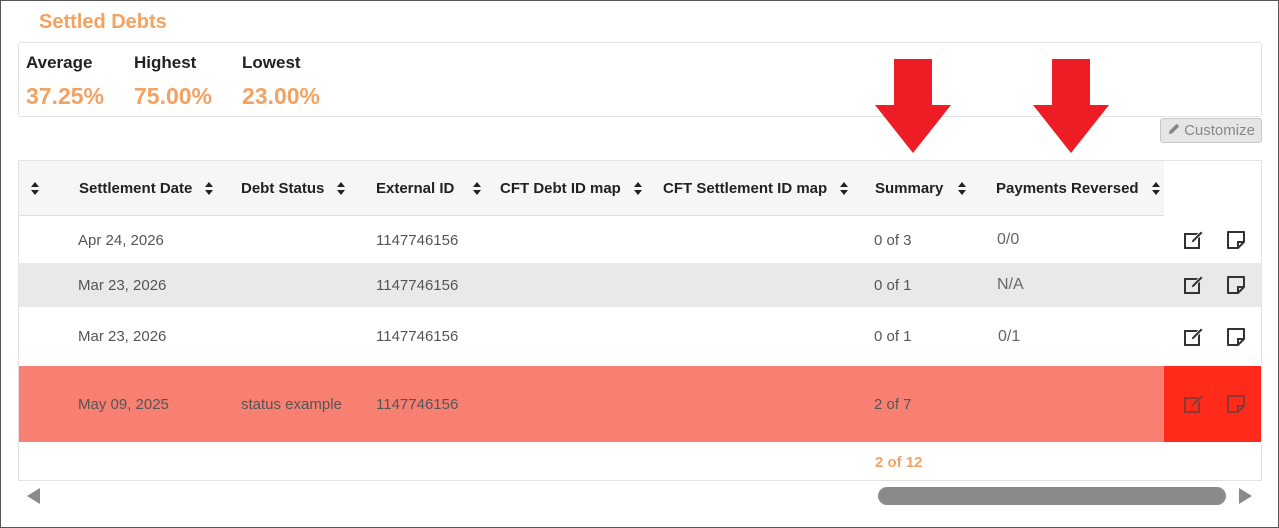 This screenshot has width=1279, height=528. I want to click on header-label: Settlement Date, so click(136, 188).